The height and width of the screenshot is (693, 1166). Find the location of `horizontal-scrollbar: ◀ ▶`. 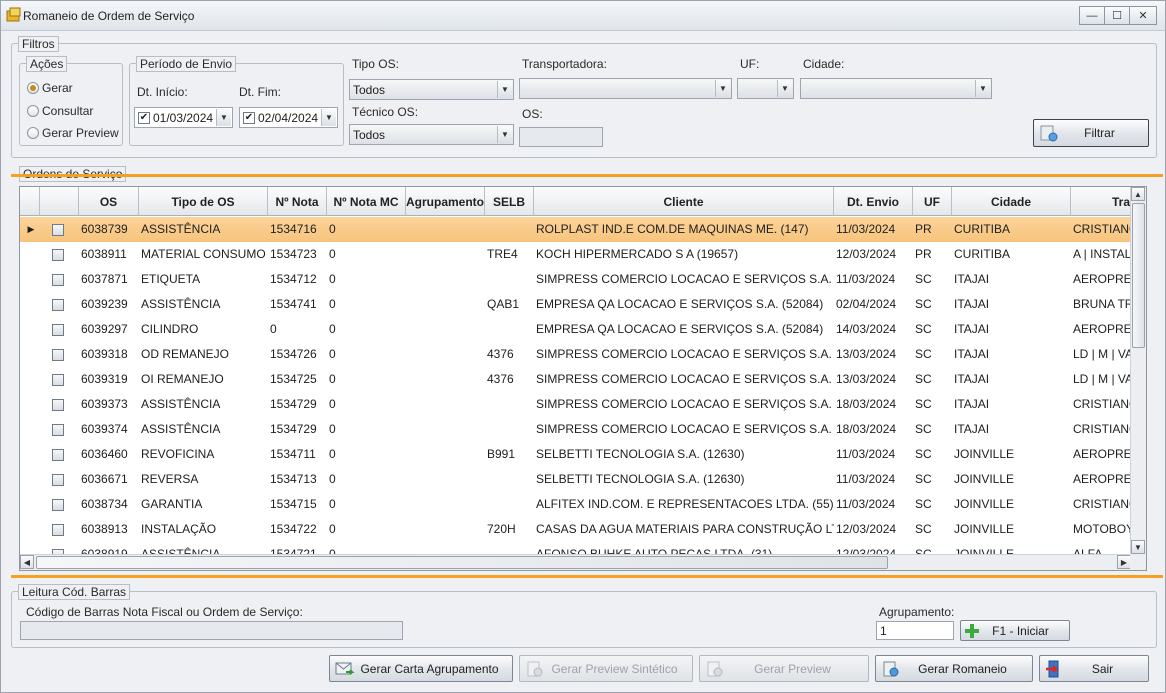

horizontal-scrollbar: ◀ ▶ is located at coordinates (575, 562).